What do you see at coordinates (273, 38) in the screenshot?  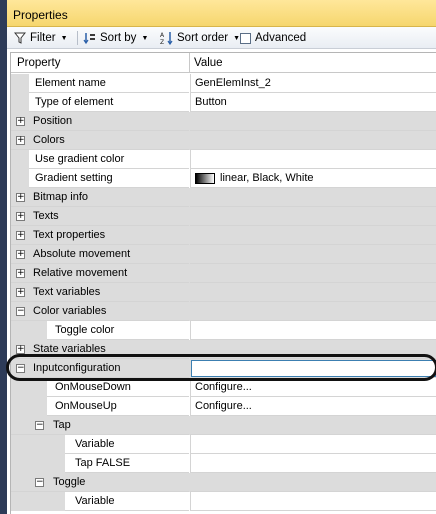 I see `advanced-toggle: Advanced` at bounding box center [273, 38].